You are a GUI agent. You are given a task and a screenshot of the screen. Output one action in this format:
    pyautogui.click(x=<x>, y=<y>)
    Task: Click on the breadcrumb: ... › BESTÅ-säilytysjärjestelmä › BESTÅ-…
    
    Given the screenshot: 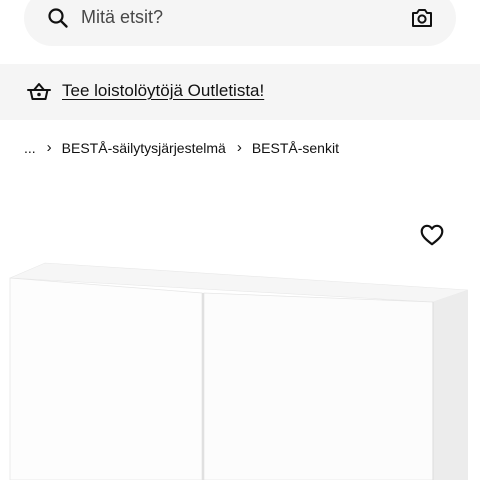 What is the action you would take?
    pyautogui.click(x=181, y=148)
    